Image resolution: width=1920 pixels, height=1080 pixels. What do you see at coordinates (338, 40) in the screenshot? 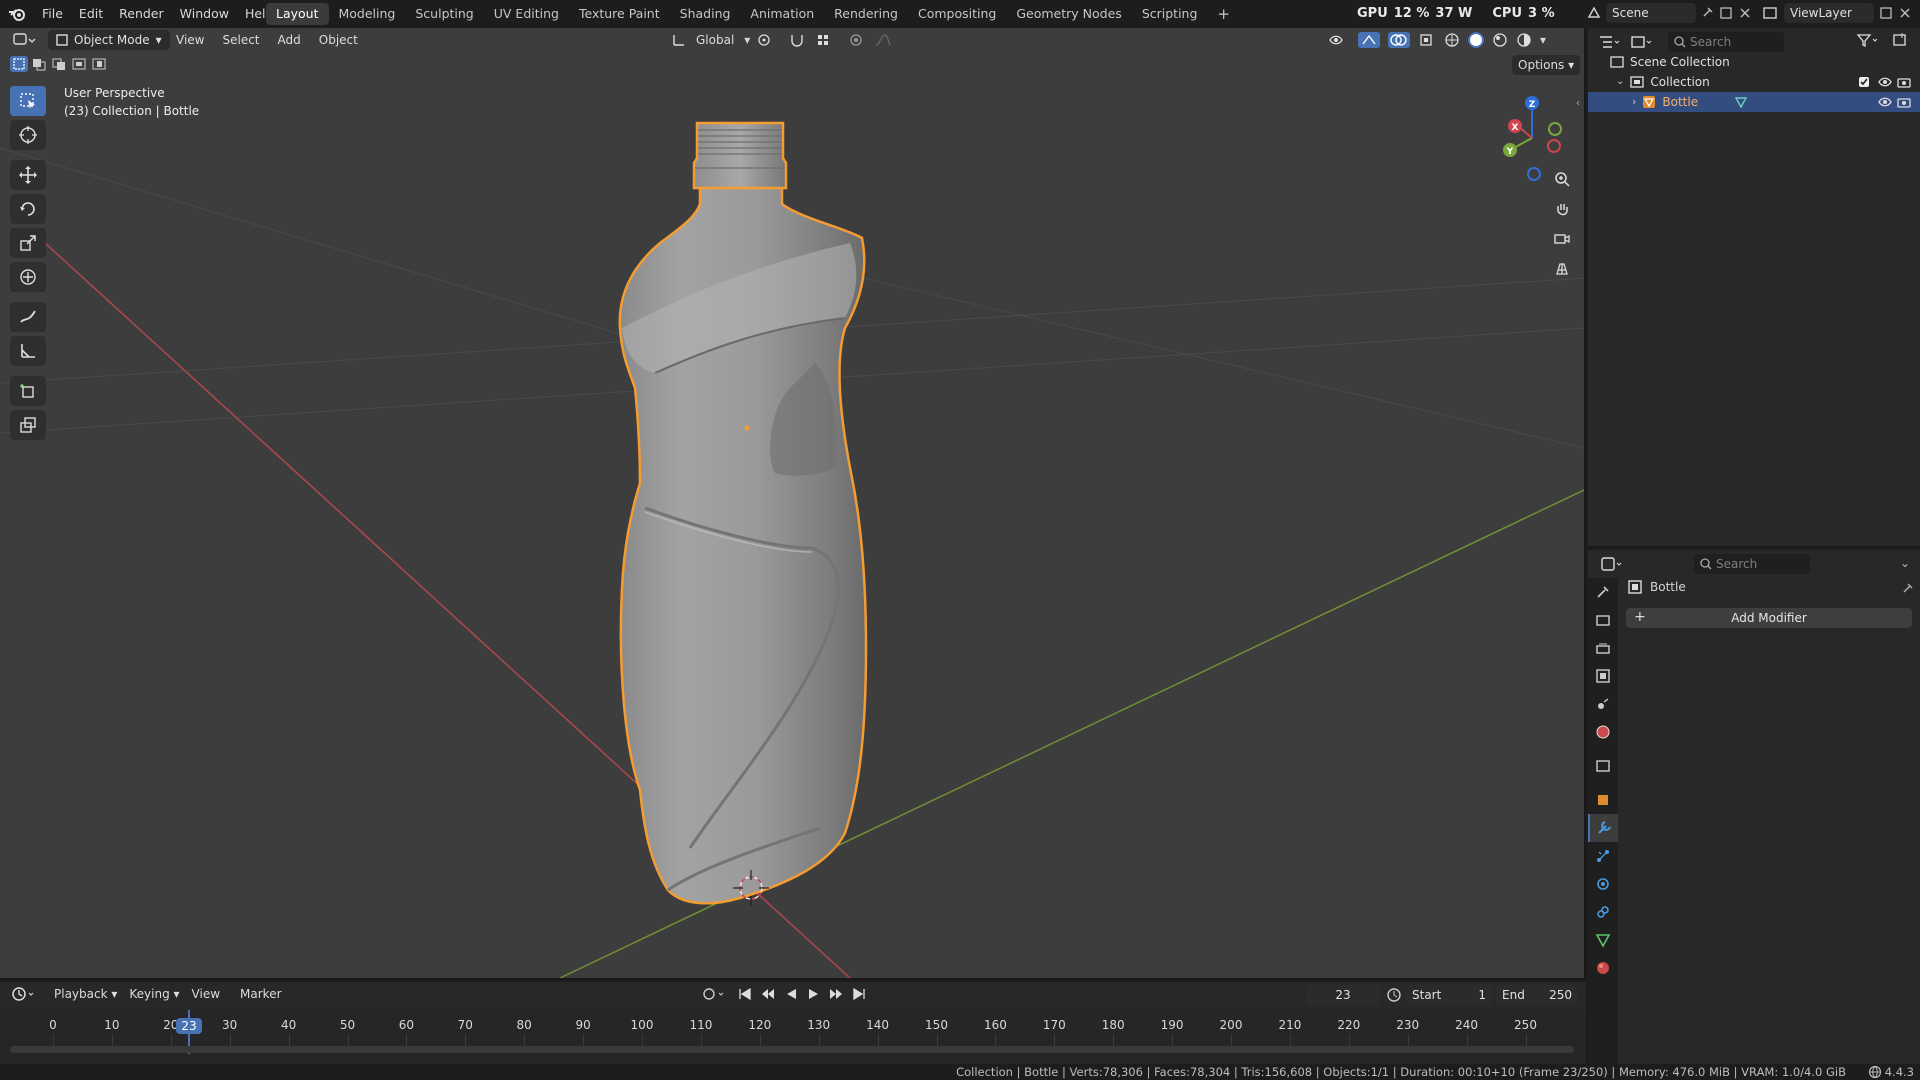
I see `menu-object: Object` at bounding box center [338, 40].